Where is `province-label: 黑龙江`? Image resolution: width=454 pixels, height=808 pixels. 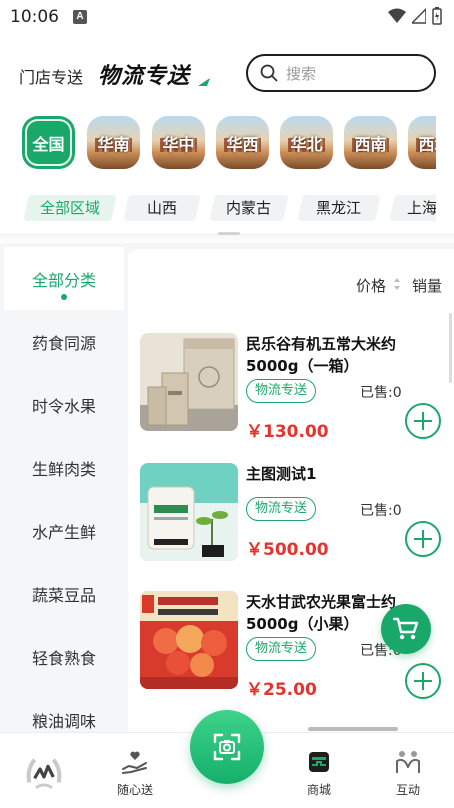
province-label: 黑龙江 is located at coordinates (339, 208).